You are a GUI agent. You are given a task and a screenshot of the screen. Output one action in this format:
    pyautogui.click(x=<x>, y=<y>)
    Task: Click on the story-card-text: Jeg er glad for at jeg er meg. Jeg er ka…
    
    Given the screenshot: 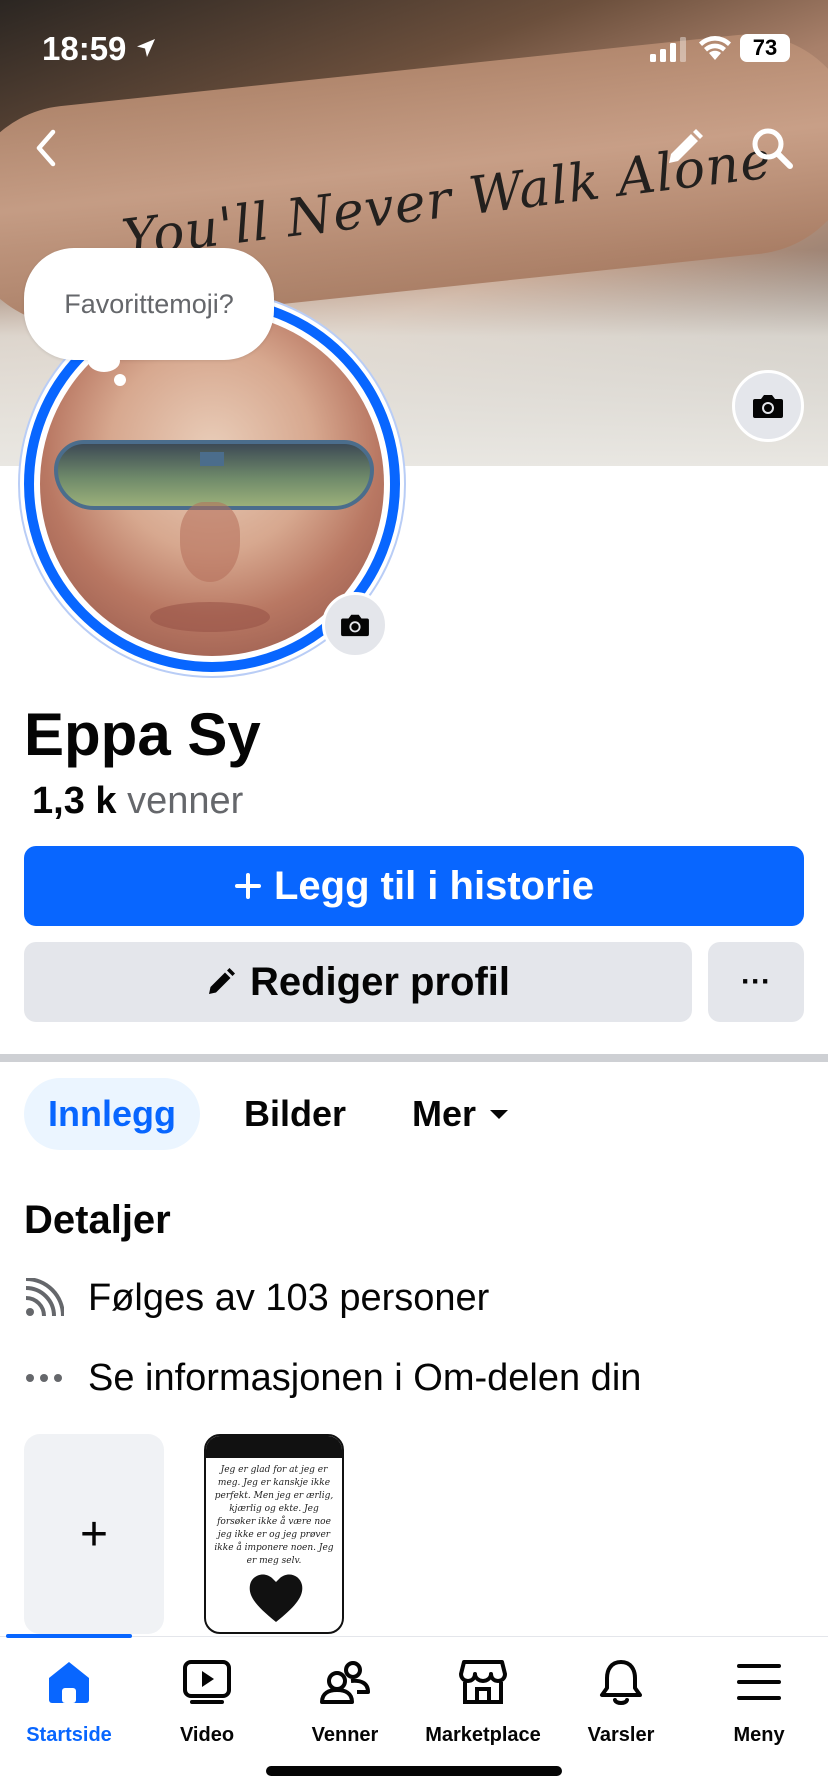 What is the action you would take?
    pyautogui.click(x=274, y=1515)
    